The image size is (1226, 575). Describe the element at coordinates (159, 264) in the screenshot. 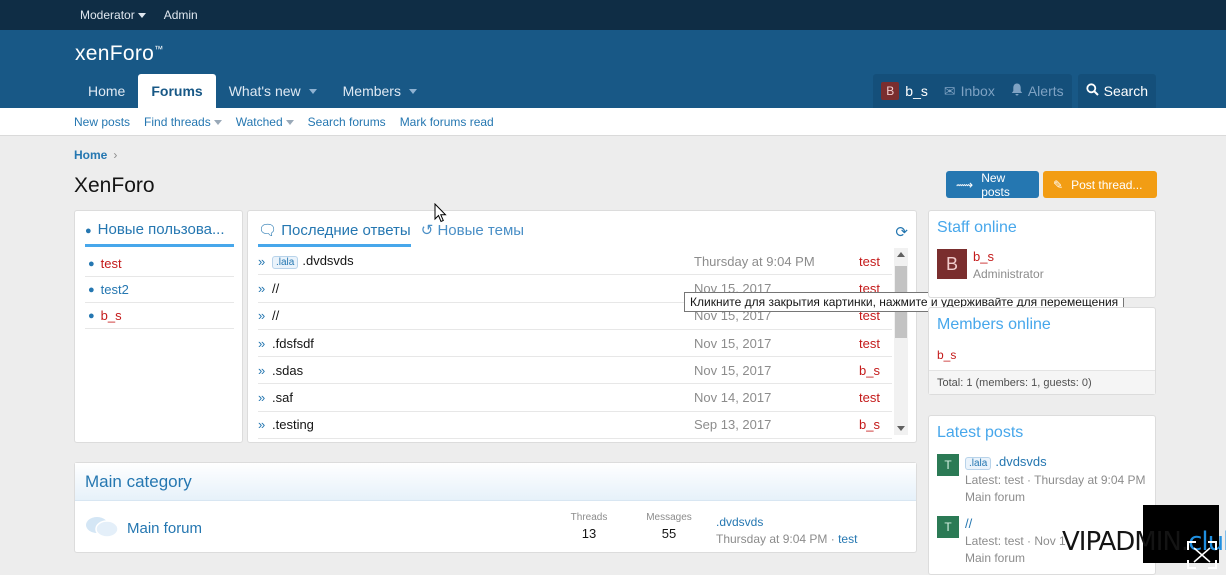

I see `list-item: ● test` at that location.